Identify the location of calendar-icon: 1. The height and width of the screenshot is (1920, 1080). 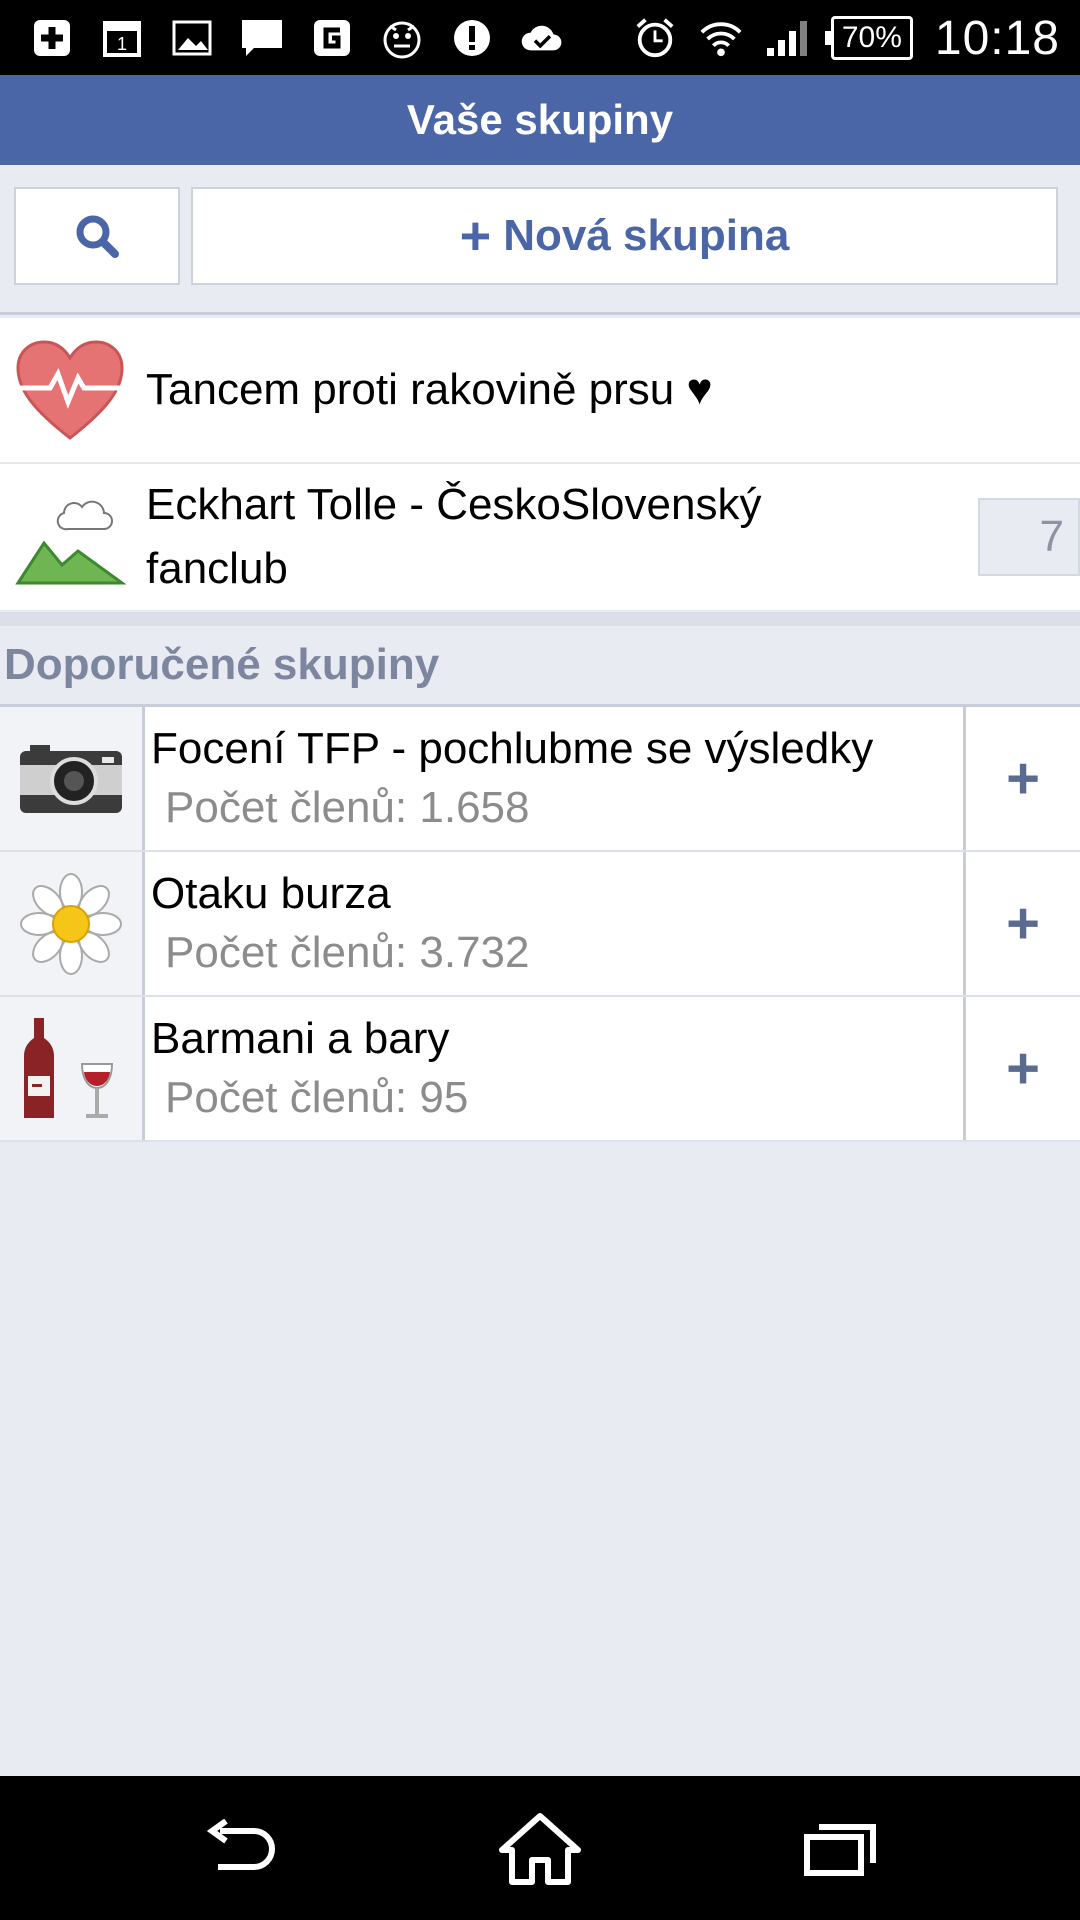
(122, 38).